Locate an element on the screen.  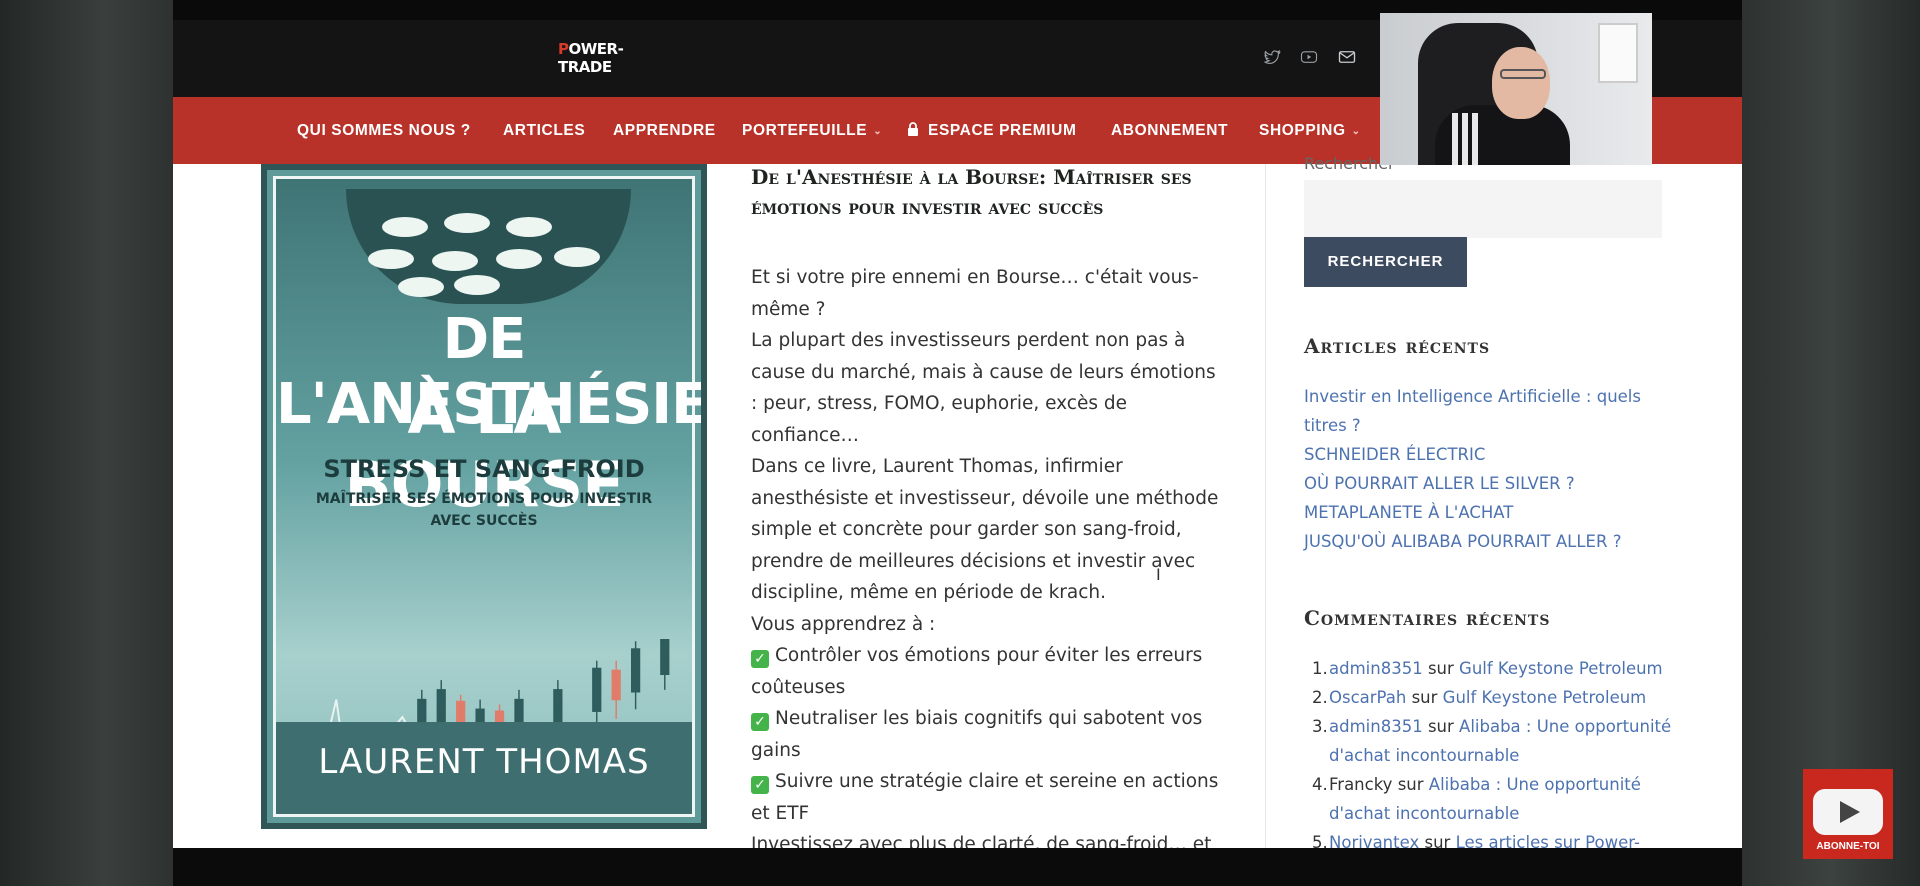
comment-number: 3. is located at coordinates (1320, 726).